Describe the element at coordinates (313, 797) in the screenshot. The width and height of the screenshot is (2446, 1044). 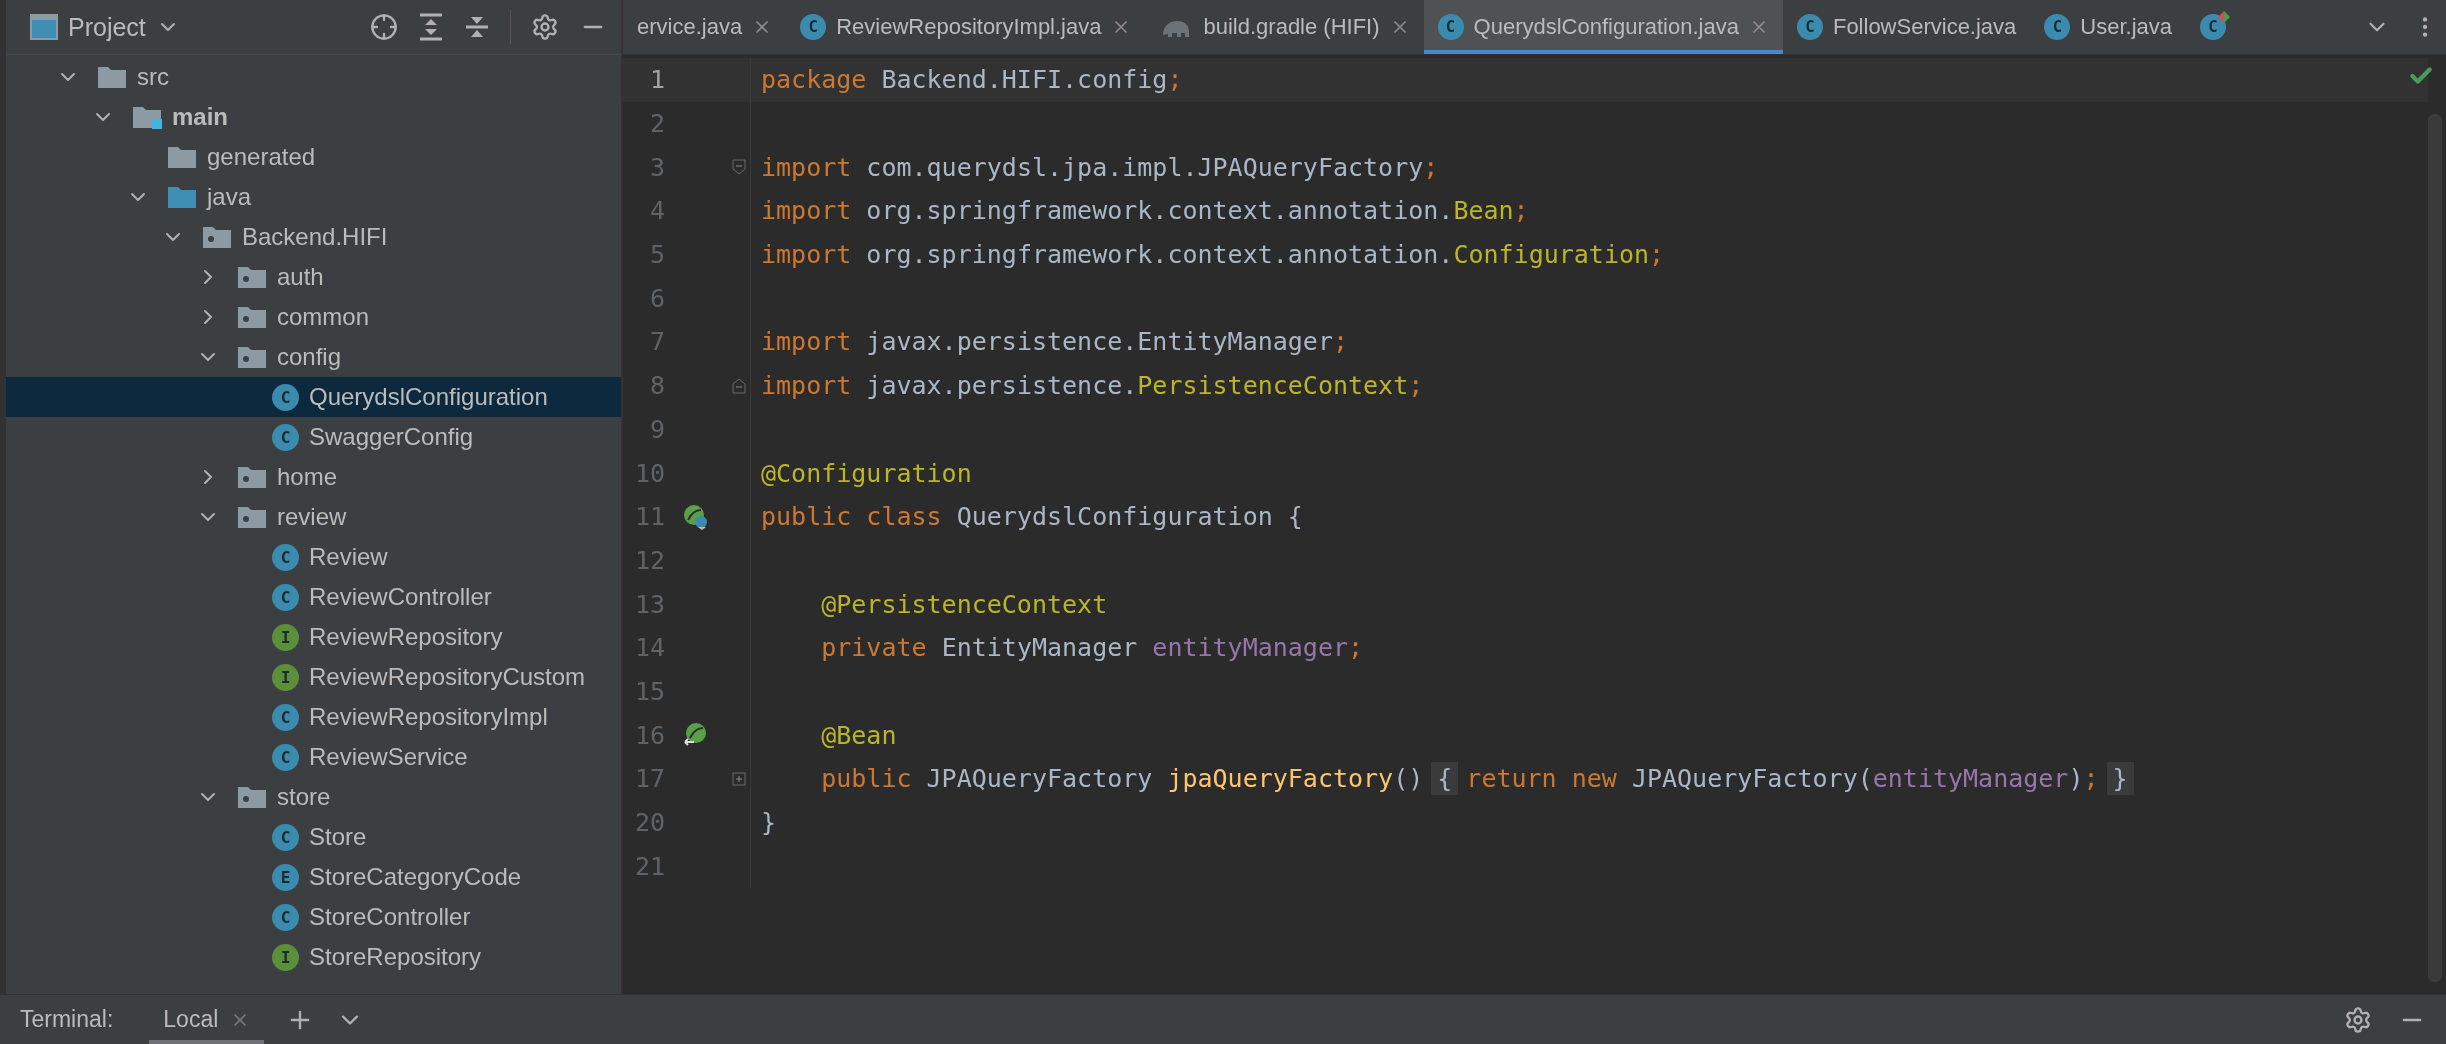
I see `tree-item: store` at that location.